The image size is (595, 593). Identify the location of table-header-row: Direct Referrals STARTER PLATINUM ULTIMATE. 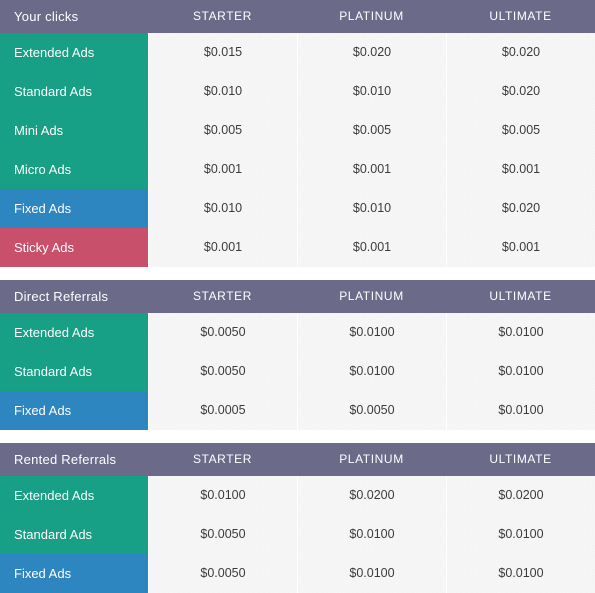
(297, 296).